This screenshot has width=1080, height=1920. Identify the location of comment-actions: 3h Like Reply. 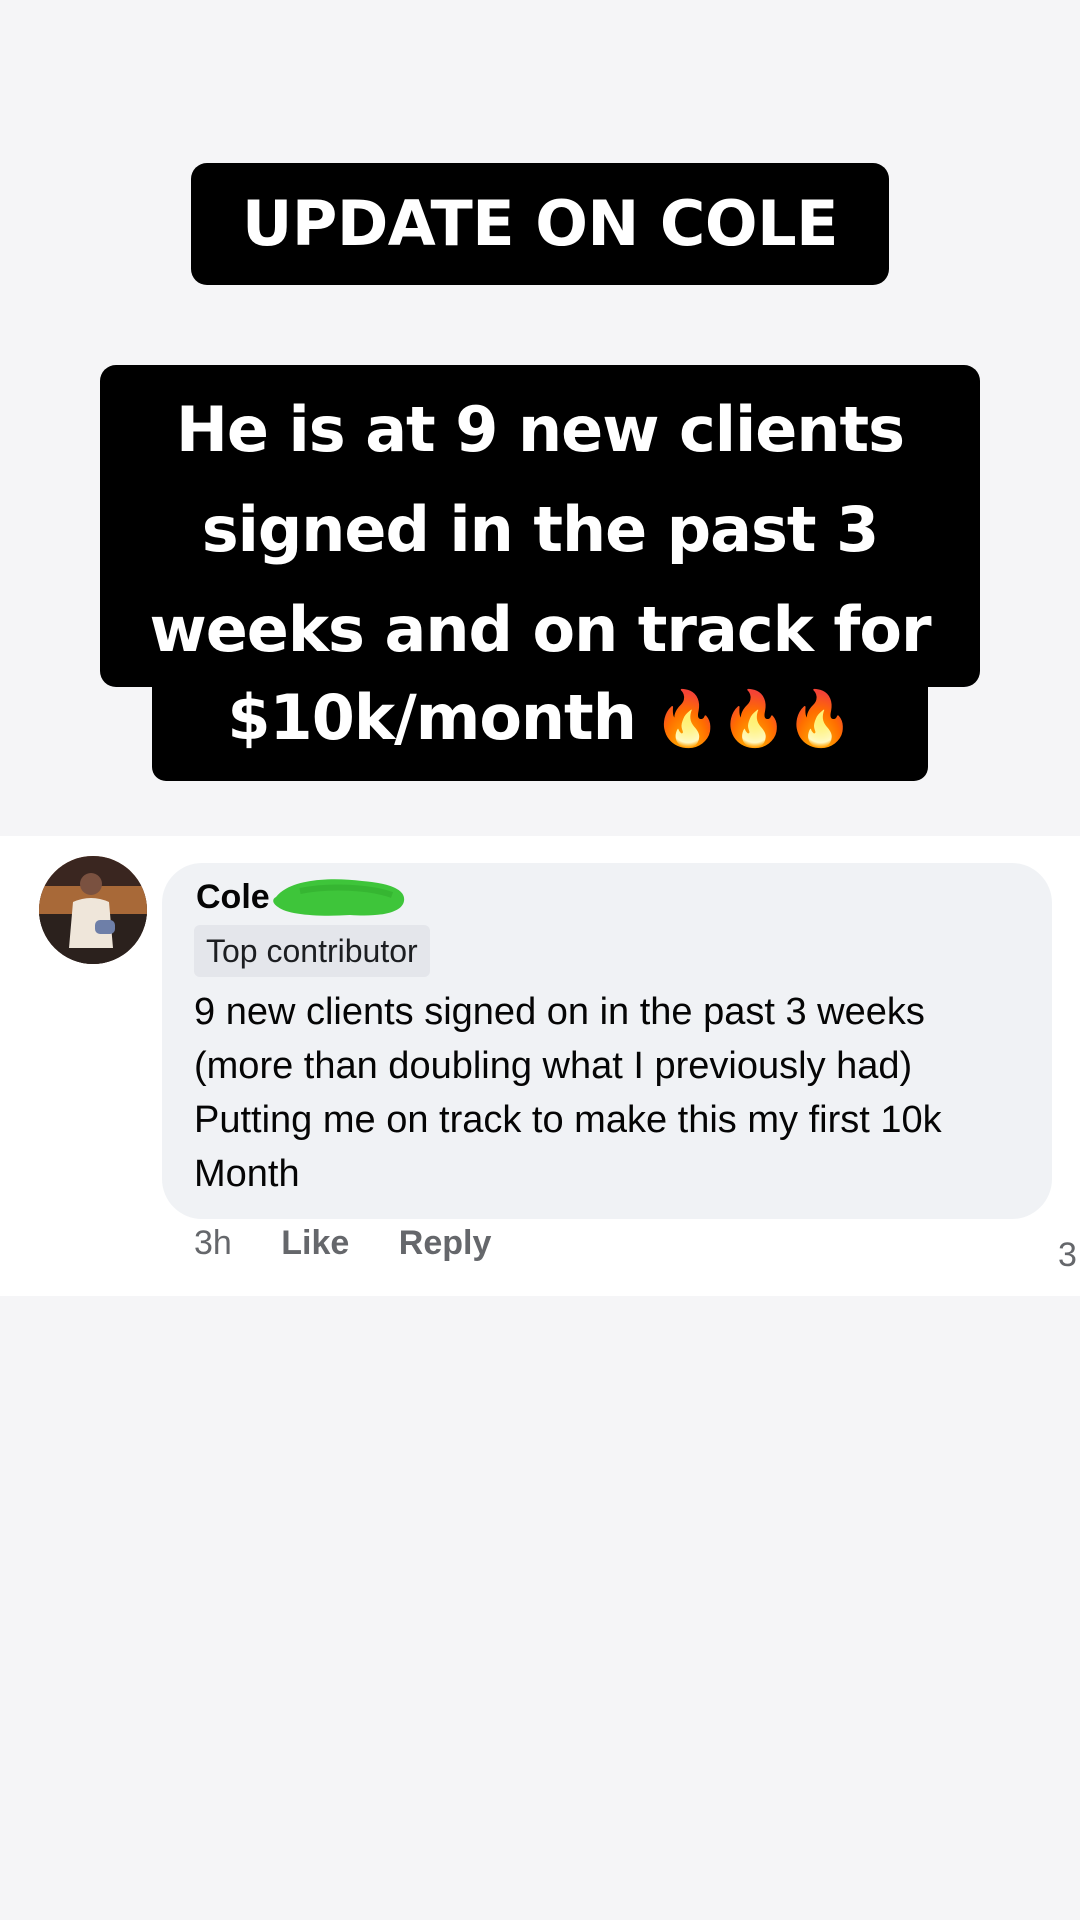
(362, 1243).